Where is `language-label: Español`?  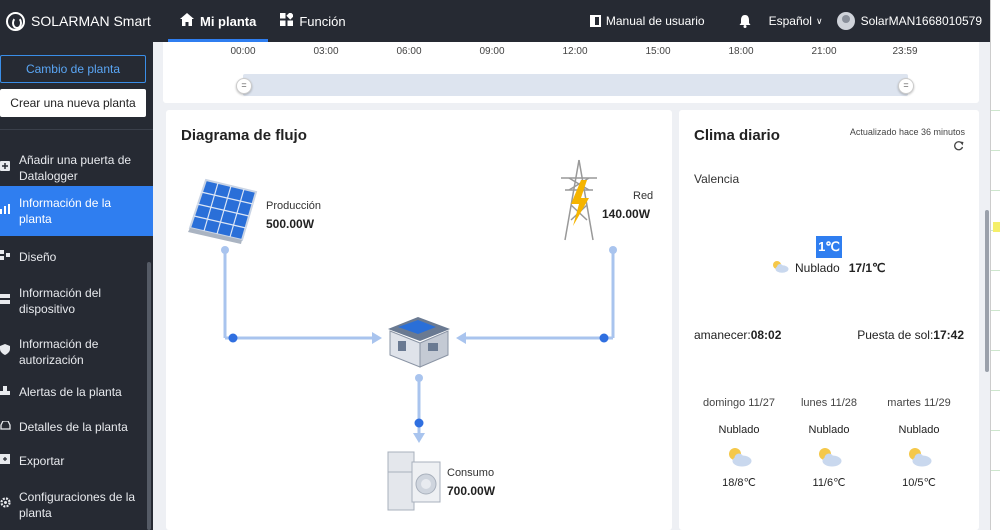 language-label: Español is located at coordinates (790, 21).